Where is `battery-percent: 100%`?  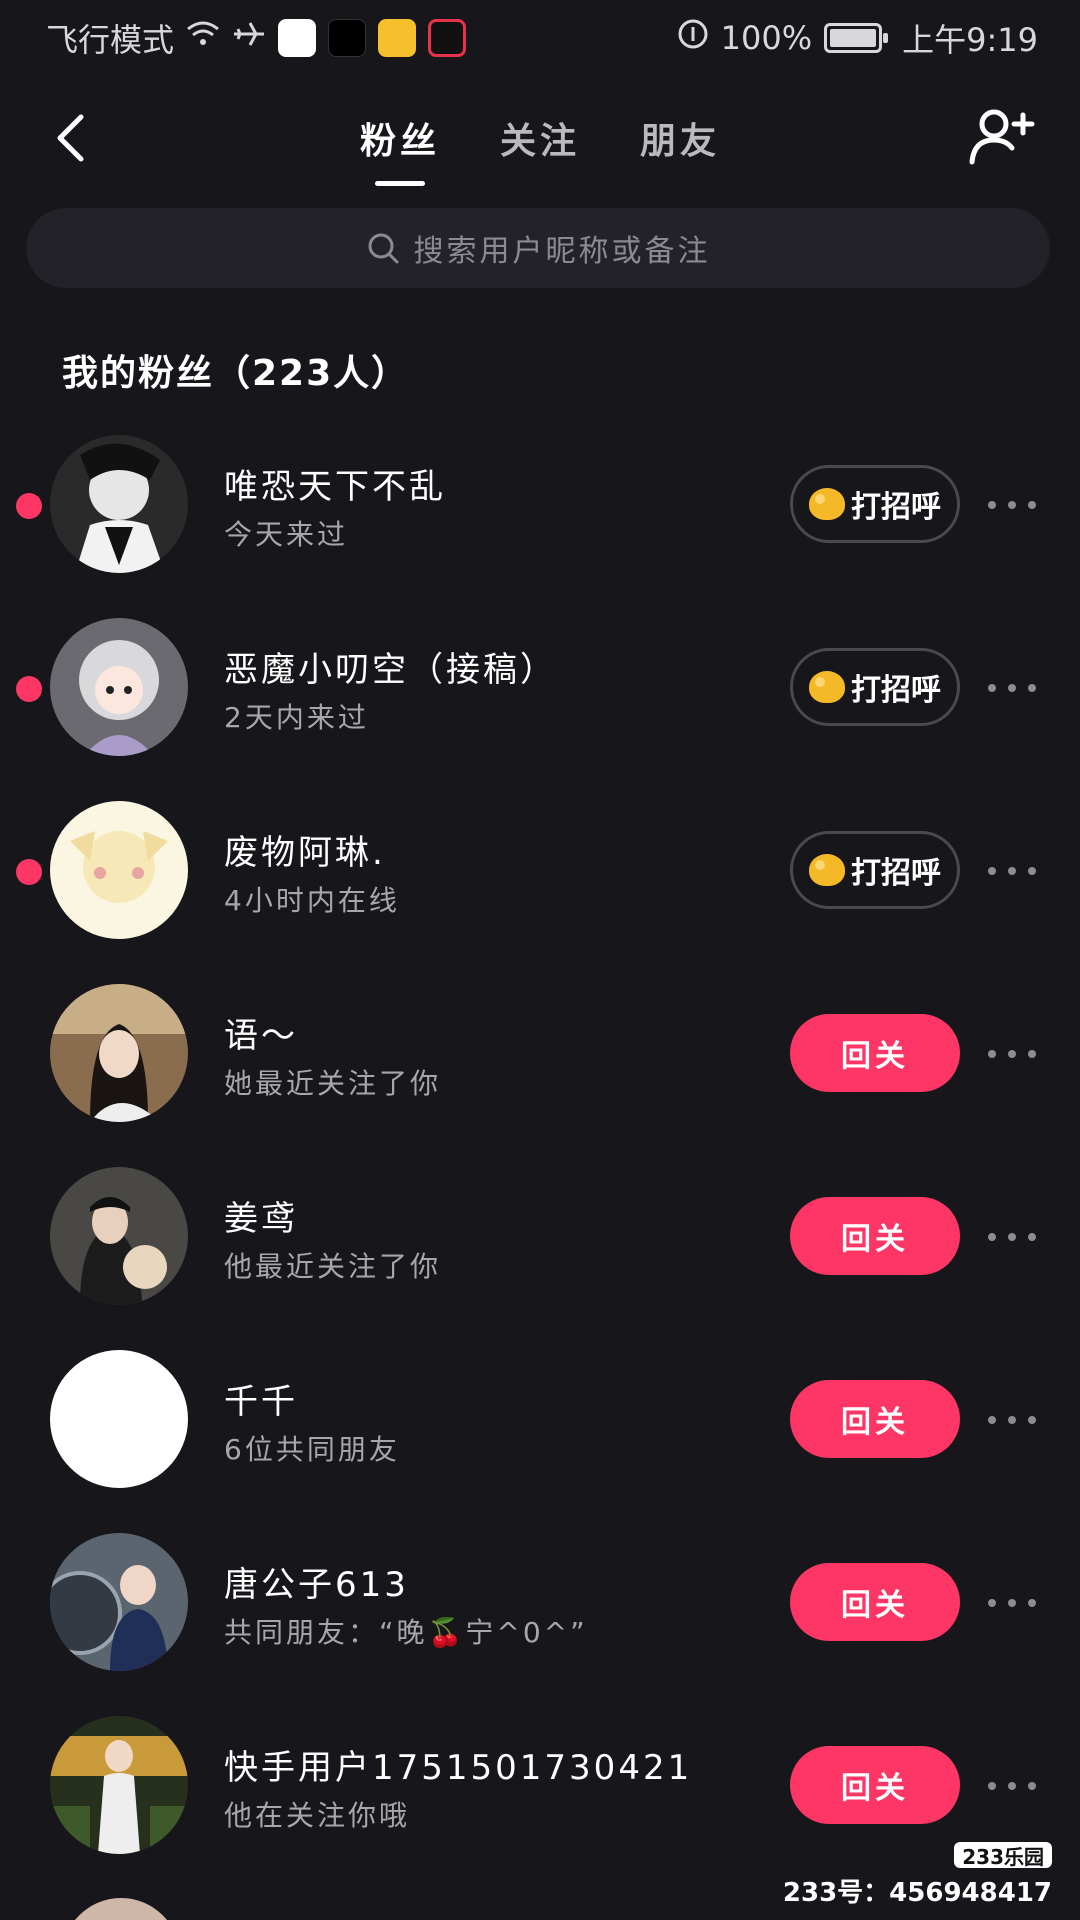 battery-percent: 100% is located at coordinates (766, 38).